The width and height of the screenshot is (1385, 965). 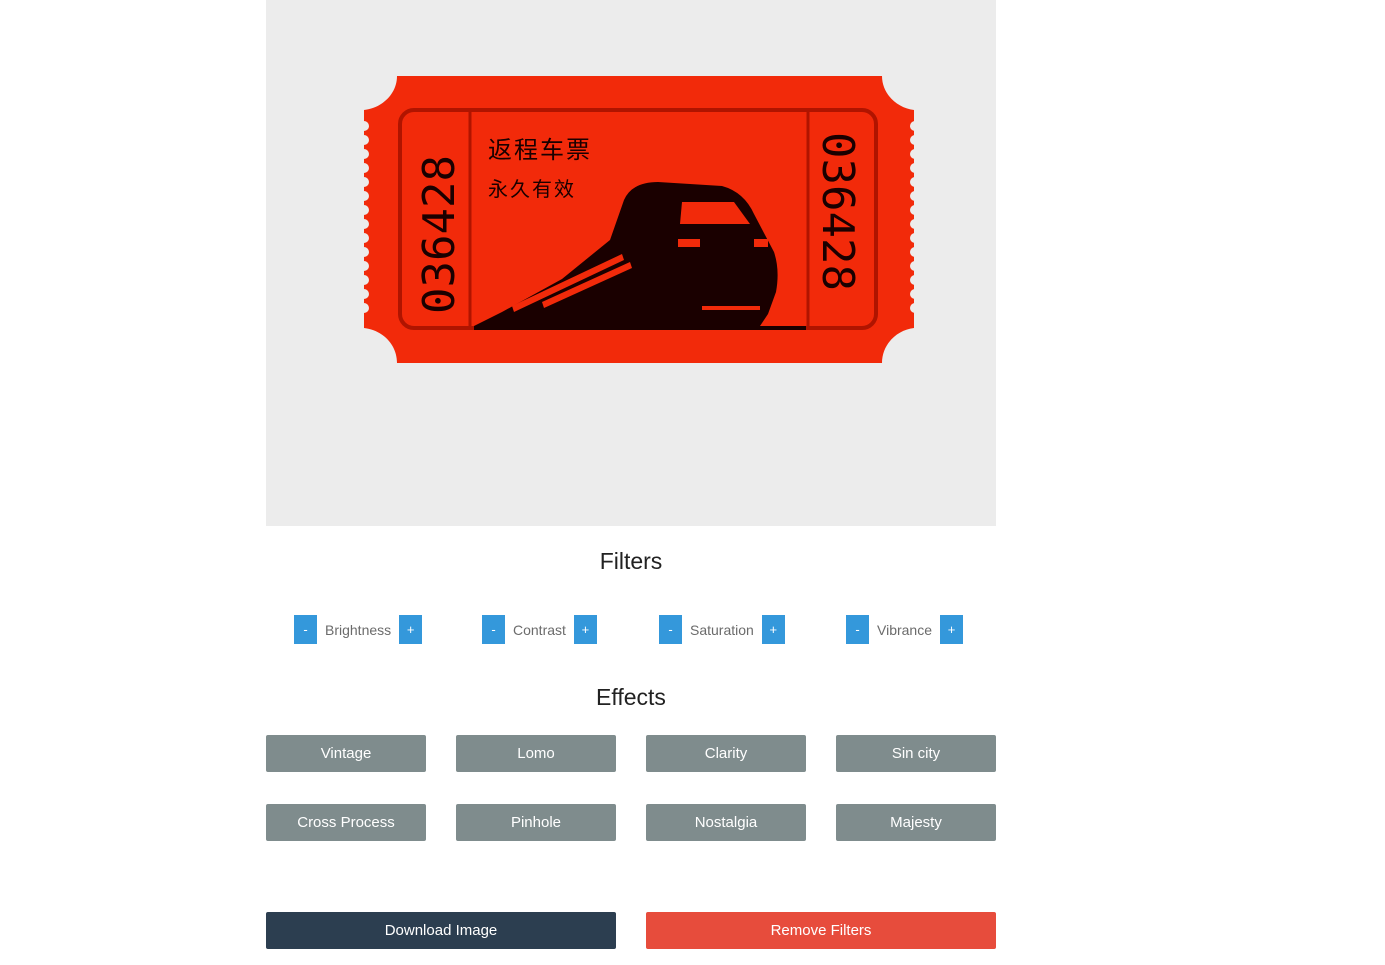 I want to click on vibrance-label: Vibrance, so click(x=905, y=629).